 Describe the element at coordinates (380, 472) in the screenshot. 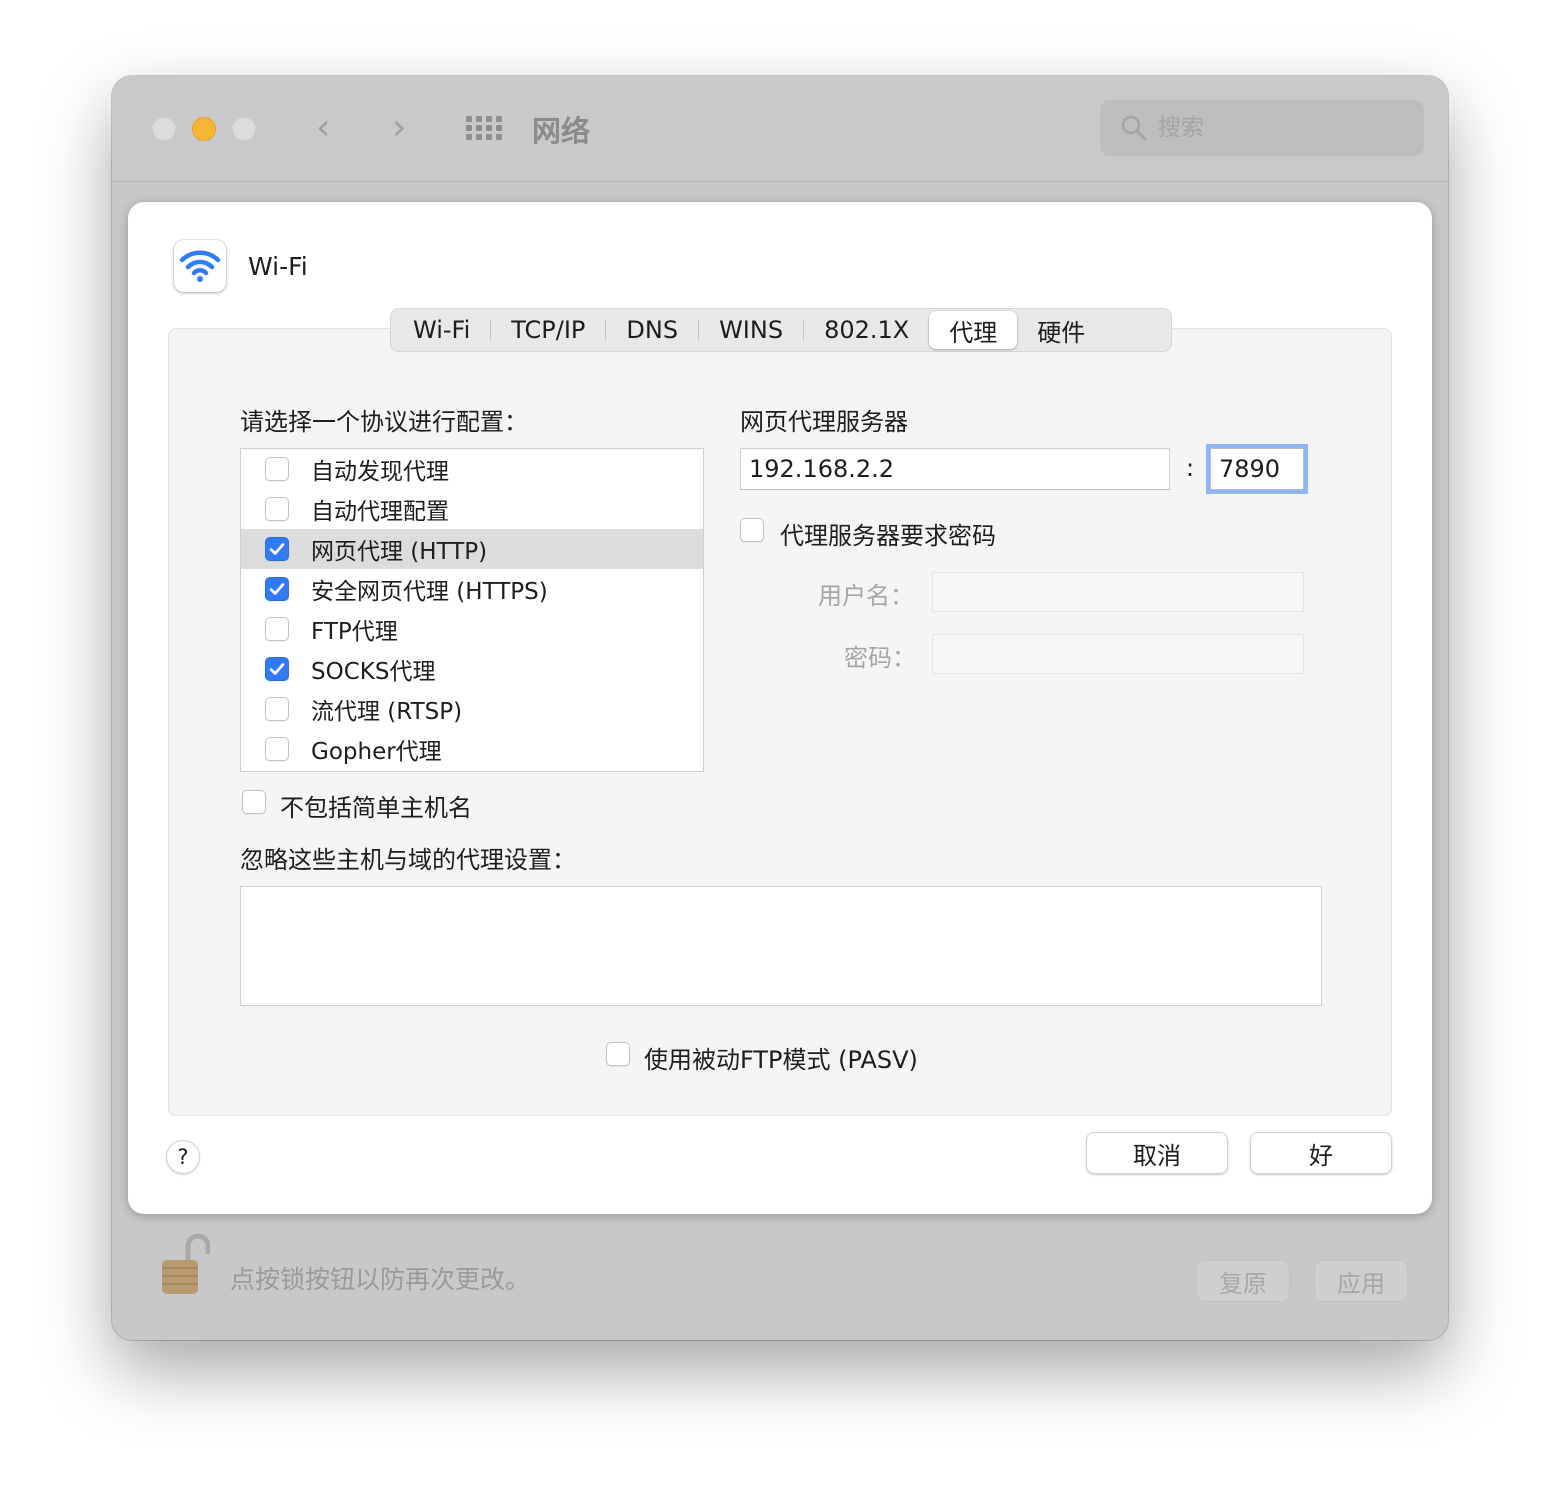

I see `protocol-label: 自动发现代理` at that location.